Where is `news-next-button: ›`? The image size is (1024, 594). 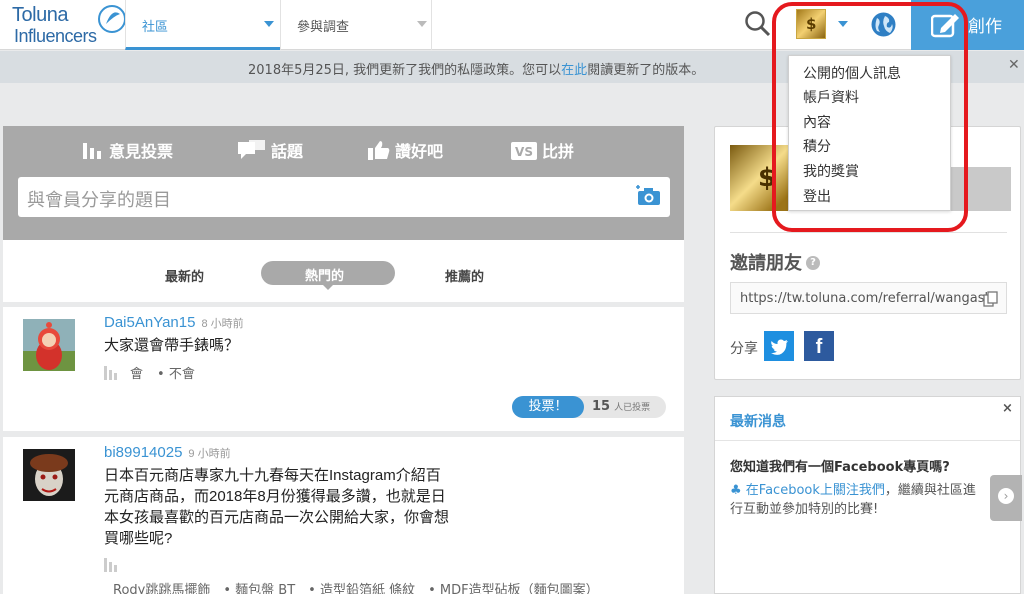 news-next-button: › is located at coordinates (1006, 498).